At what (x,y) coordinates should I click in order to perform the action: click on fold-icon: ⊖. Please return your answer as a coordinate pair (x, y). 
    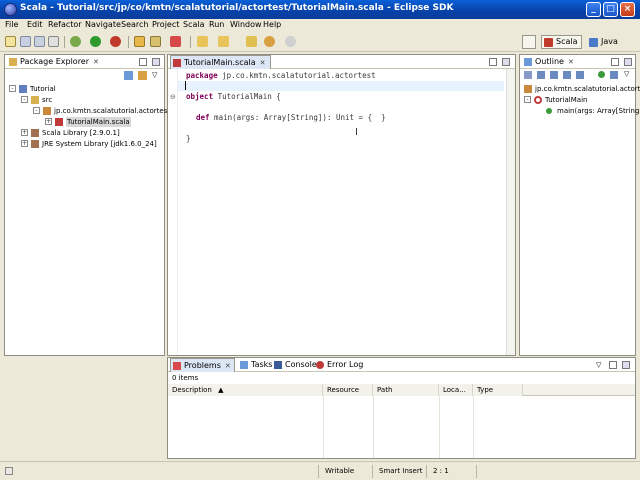
    Looking at the image, I should click on (173, 97).